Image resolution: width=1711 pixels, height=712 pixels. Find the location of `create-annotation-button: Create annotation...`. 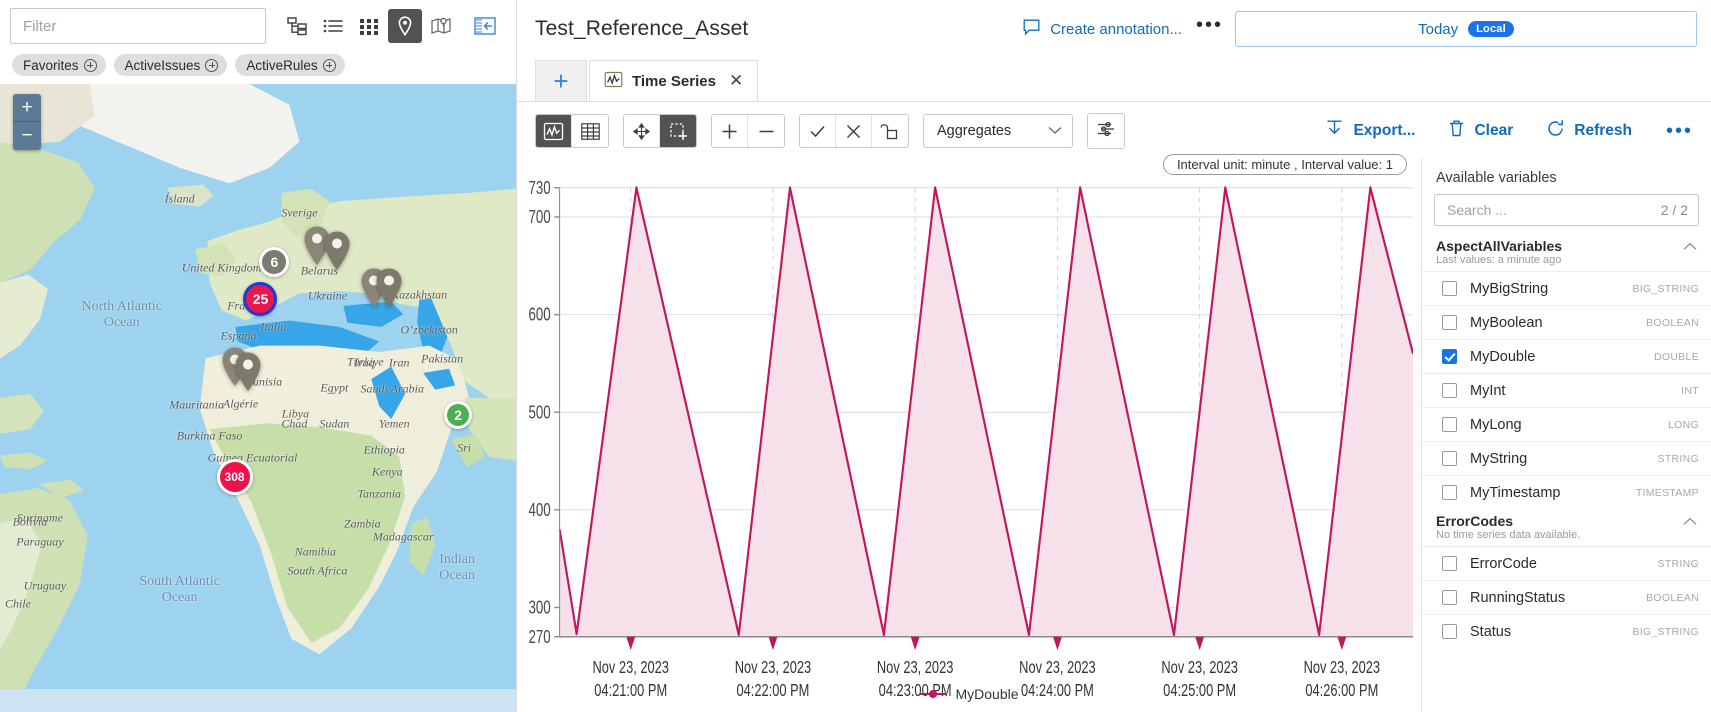

create-annotation-button: Create annotation... is located at coordinates (1102, 29).